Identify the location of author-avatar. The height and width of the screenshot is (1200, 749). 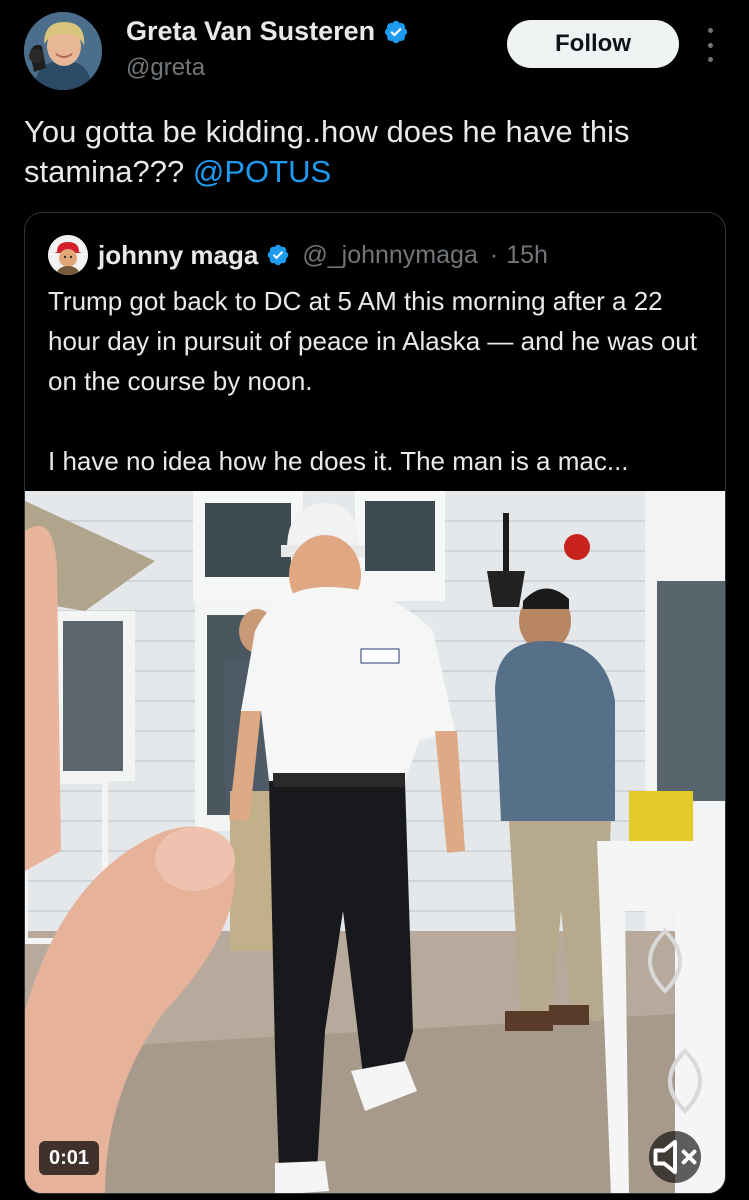
(63, 51).